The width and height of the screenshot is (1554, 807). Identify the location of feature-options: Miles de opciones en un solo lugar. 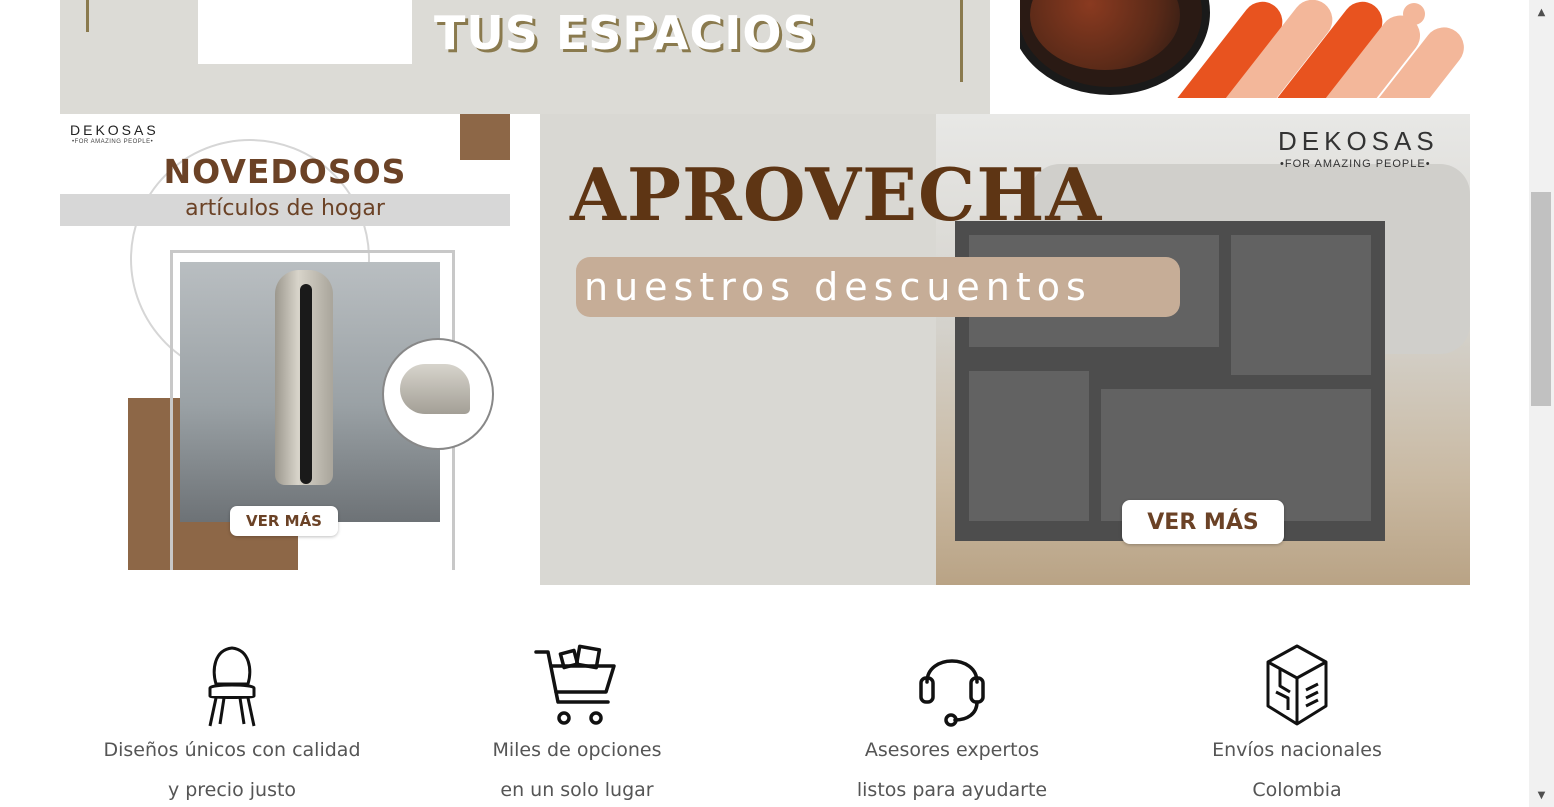
(577, 723).